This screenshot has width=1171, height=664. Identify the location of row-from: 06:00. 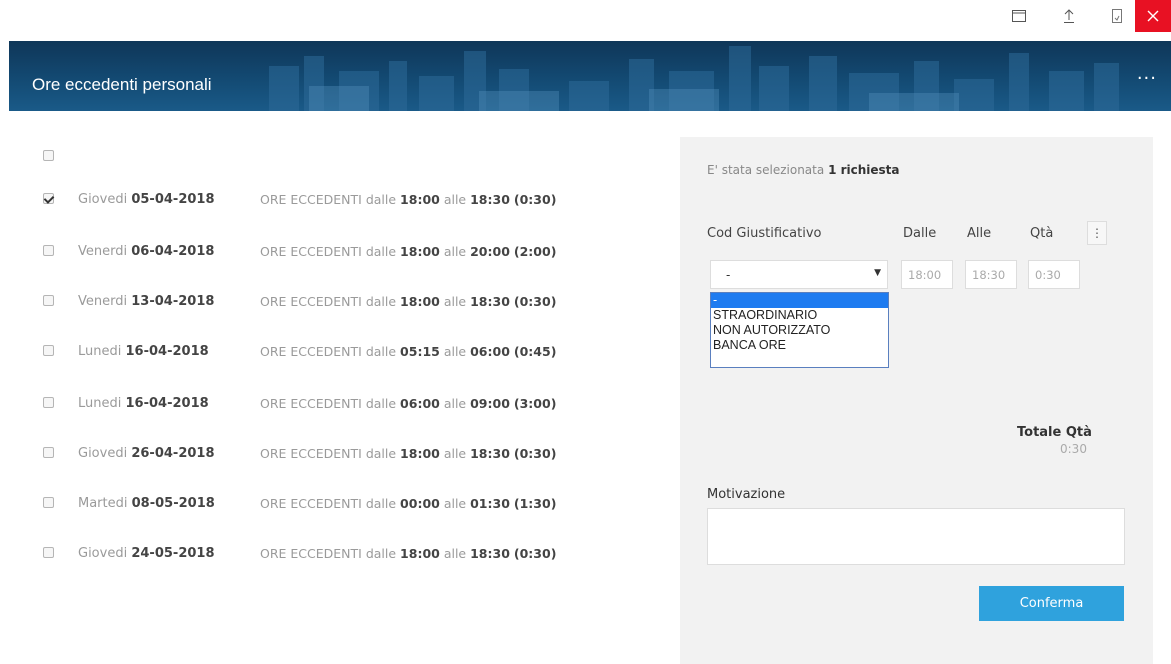
(420, 403).